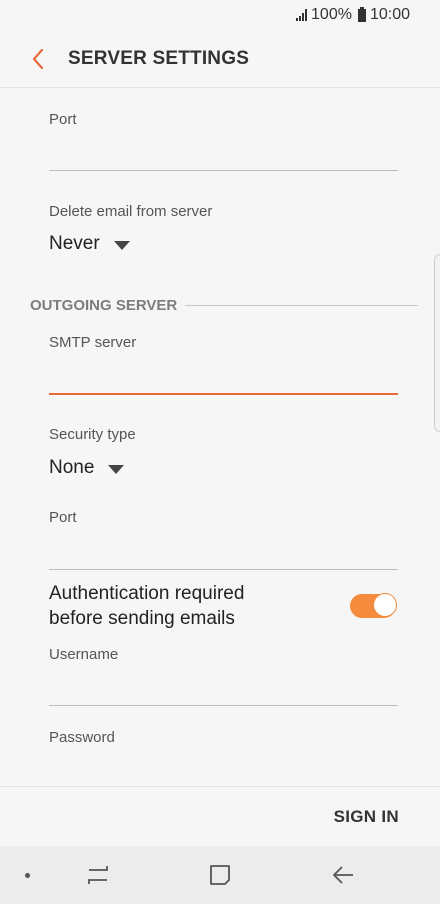 The image size is (440, 904). What do you see at coordinates (220, 816) in the screenshot?
I see `action-bar: SIGN IN` at bounding box center [220, 816].